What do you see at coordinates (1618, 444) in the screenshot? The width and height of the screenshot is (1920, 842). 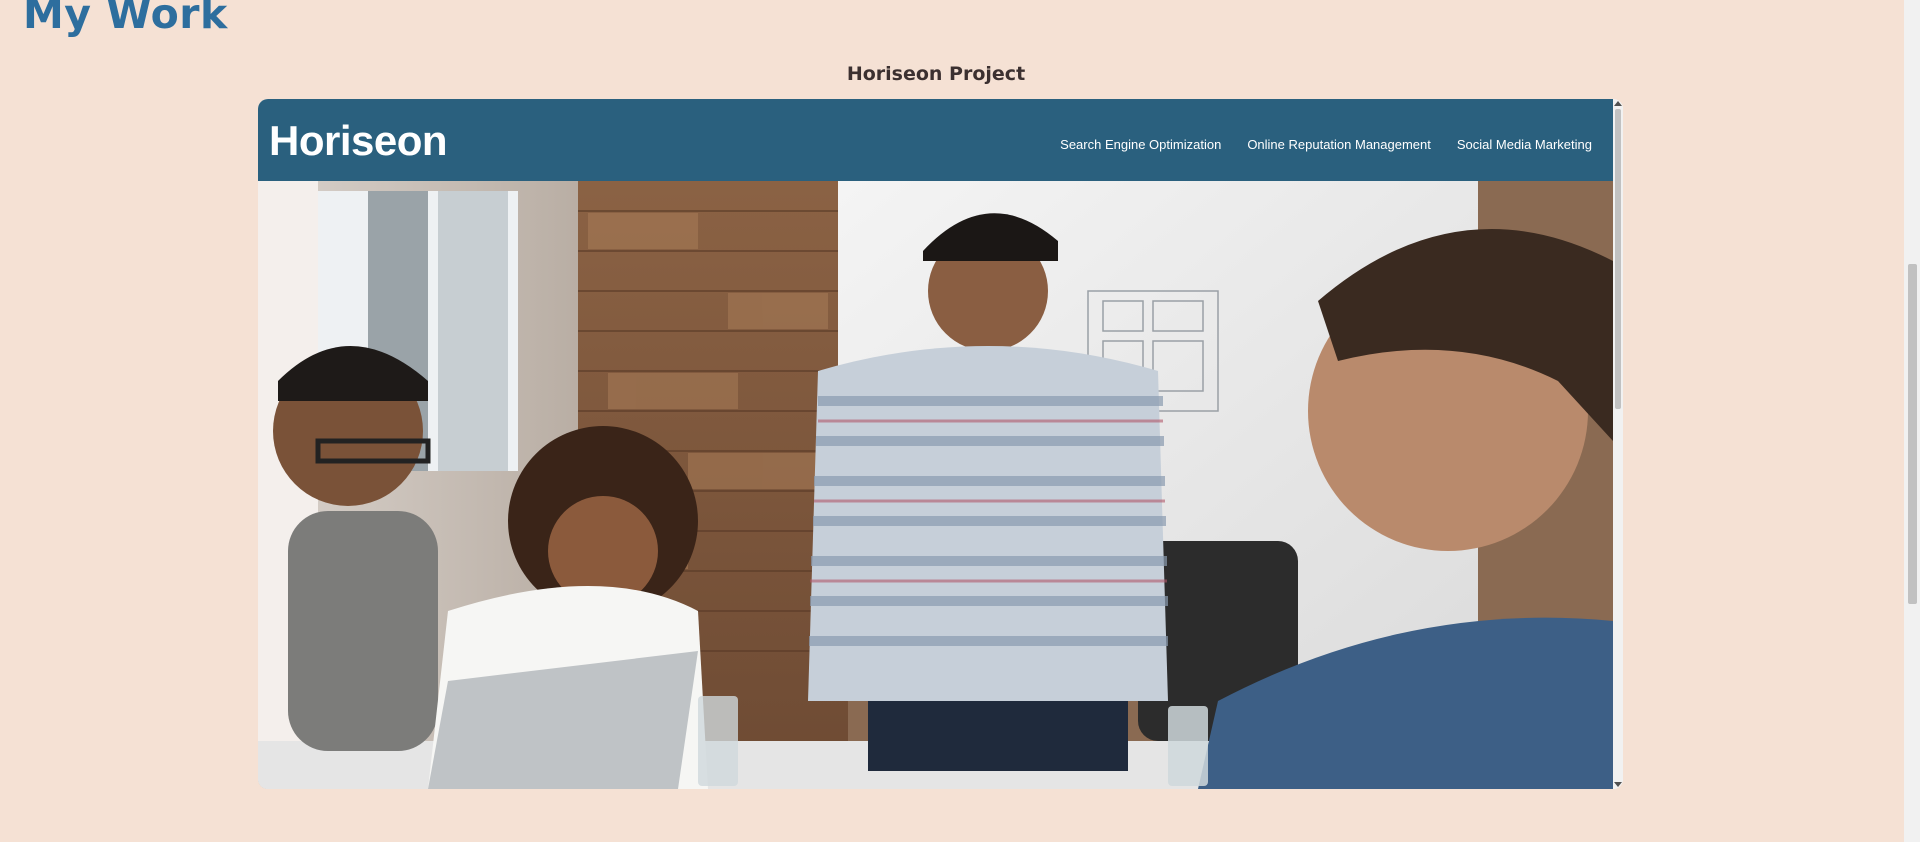 I see `embed-scrollbar` at bounding box center [1618, 444].